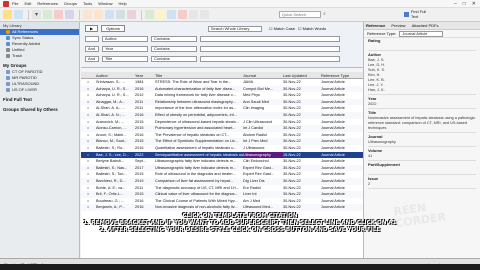  Describe the element at coordinates (326, 14) in the screenshot. I see `search-icon: ⌕` at that location.